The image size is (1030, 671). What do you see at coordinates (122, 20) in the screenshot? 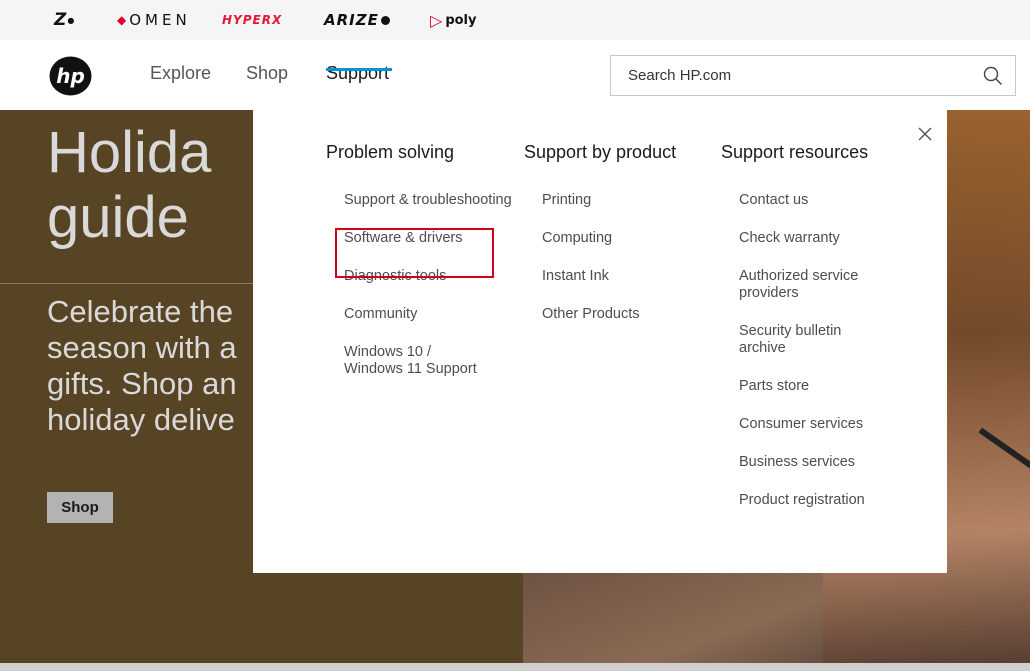
I see `omen-diamond-icon: ◆` at bounding box center [122, 20].